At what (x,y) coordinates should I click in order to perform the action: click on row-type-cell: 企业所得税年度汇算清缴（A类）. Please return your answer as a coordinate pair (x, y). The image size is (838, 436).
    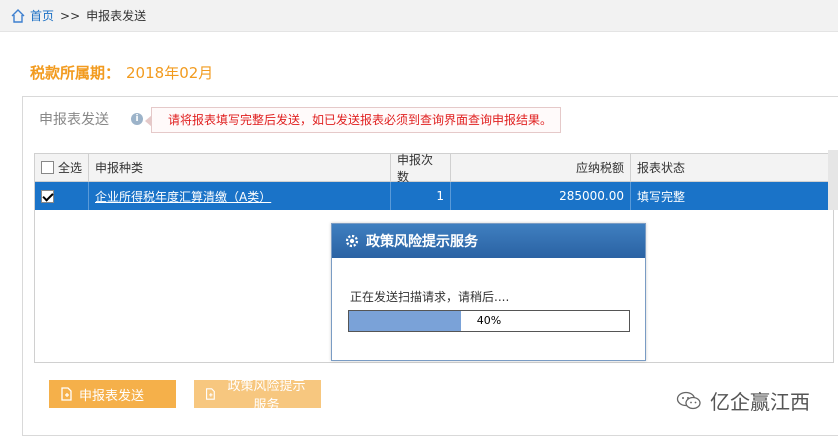
    Looking at the image, I should click on (240, 196).